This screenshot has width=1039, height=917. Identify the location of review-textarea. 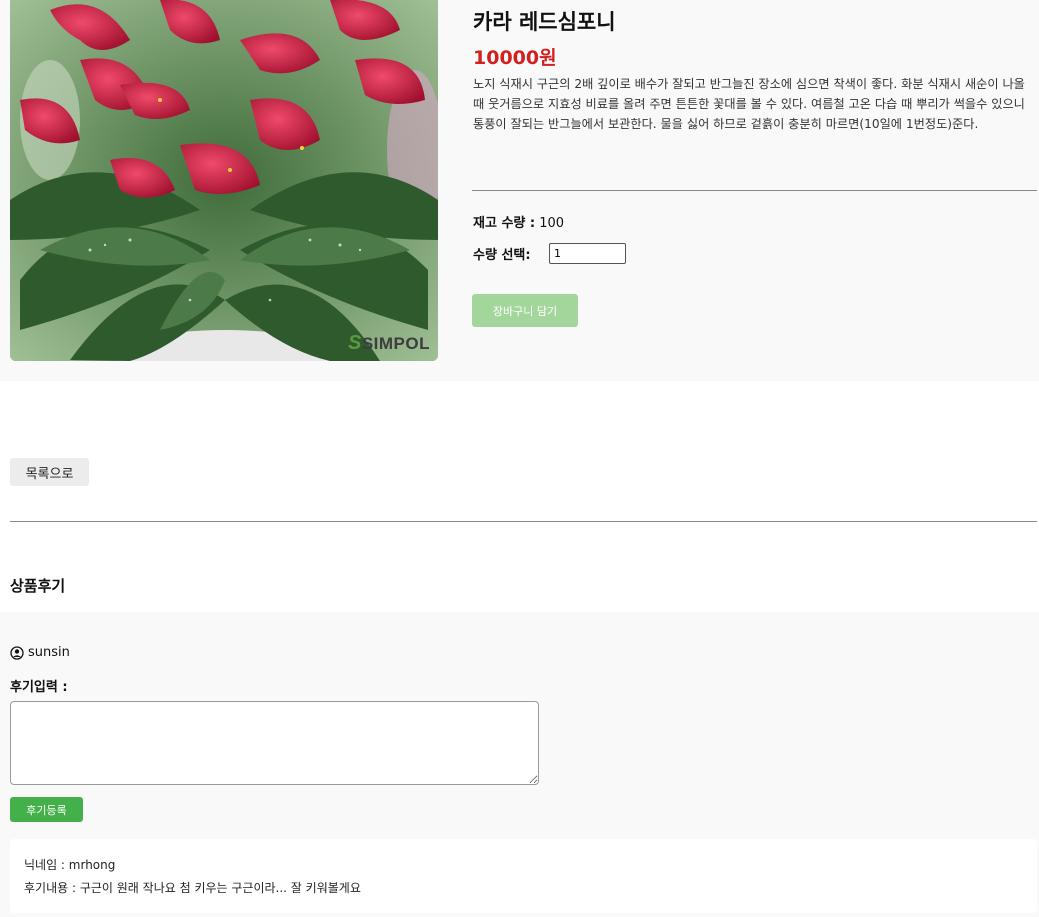
(274, 743).